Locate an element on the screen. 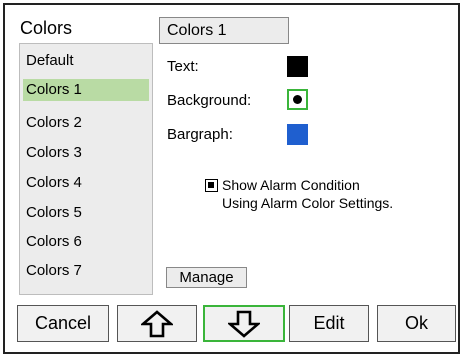  scheme-item-default: Default is located at coordinates (86, 61).